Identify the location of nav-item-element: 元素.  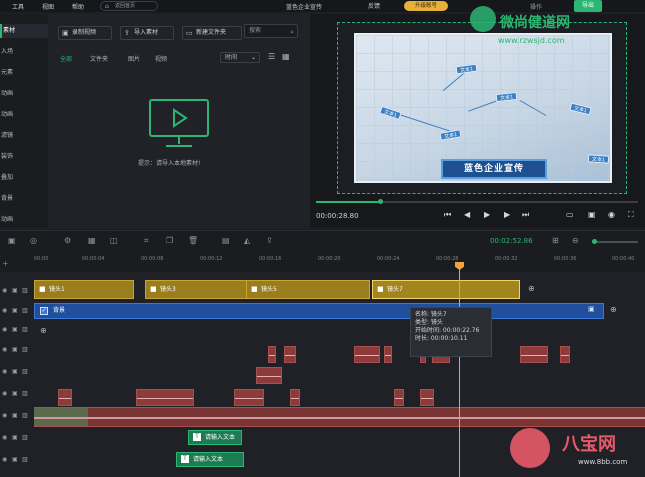
(24, 73).